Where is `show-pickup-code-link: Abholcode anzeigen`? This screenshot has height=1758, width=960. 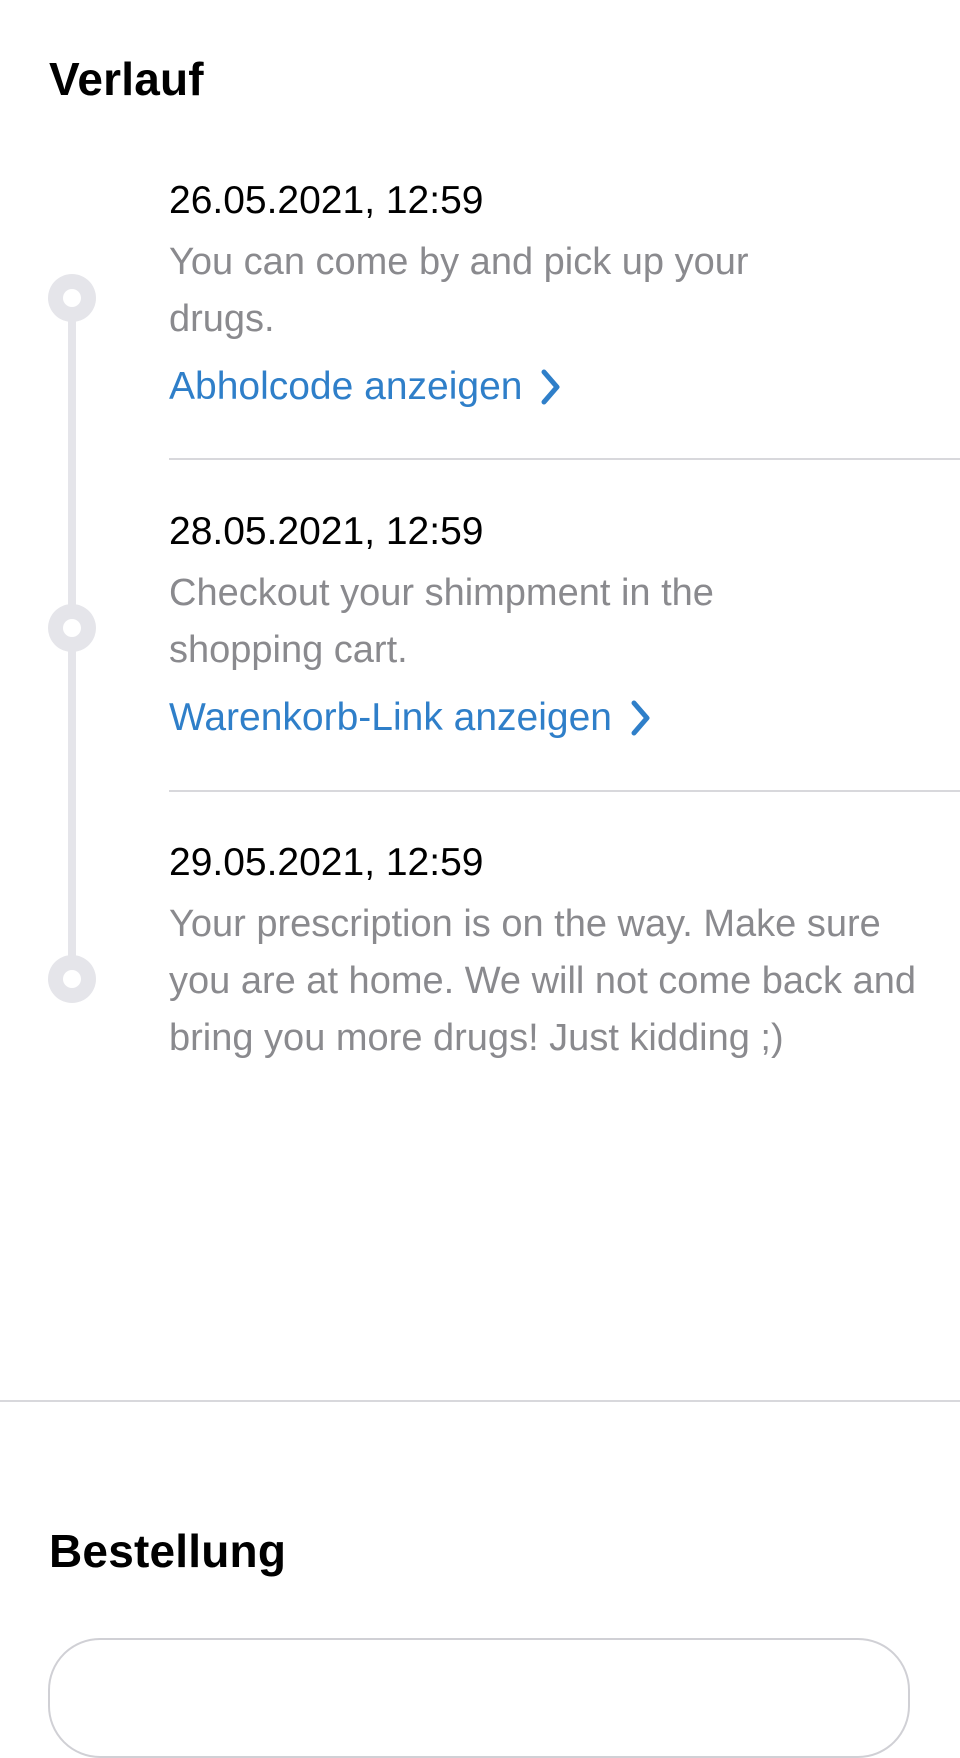 show-pickup-code-link: Abholcode anzeigen is located at coordinates (365, 387).